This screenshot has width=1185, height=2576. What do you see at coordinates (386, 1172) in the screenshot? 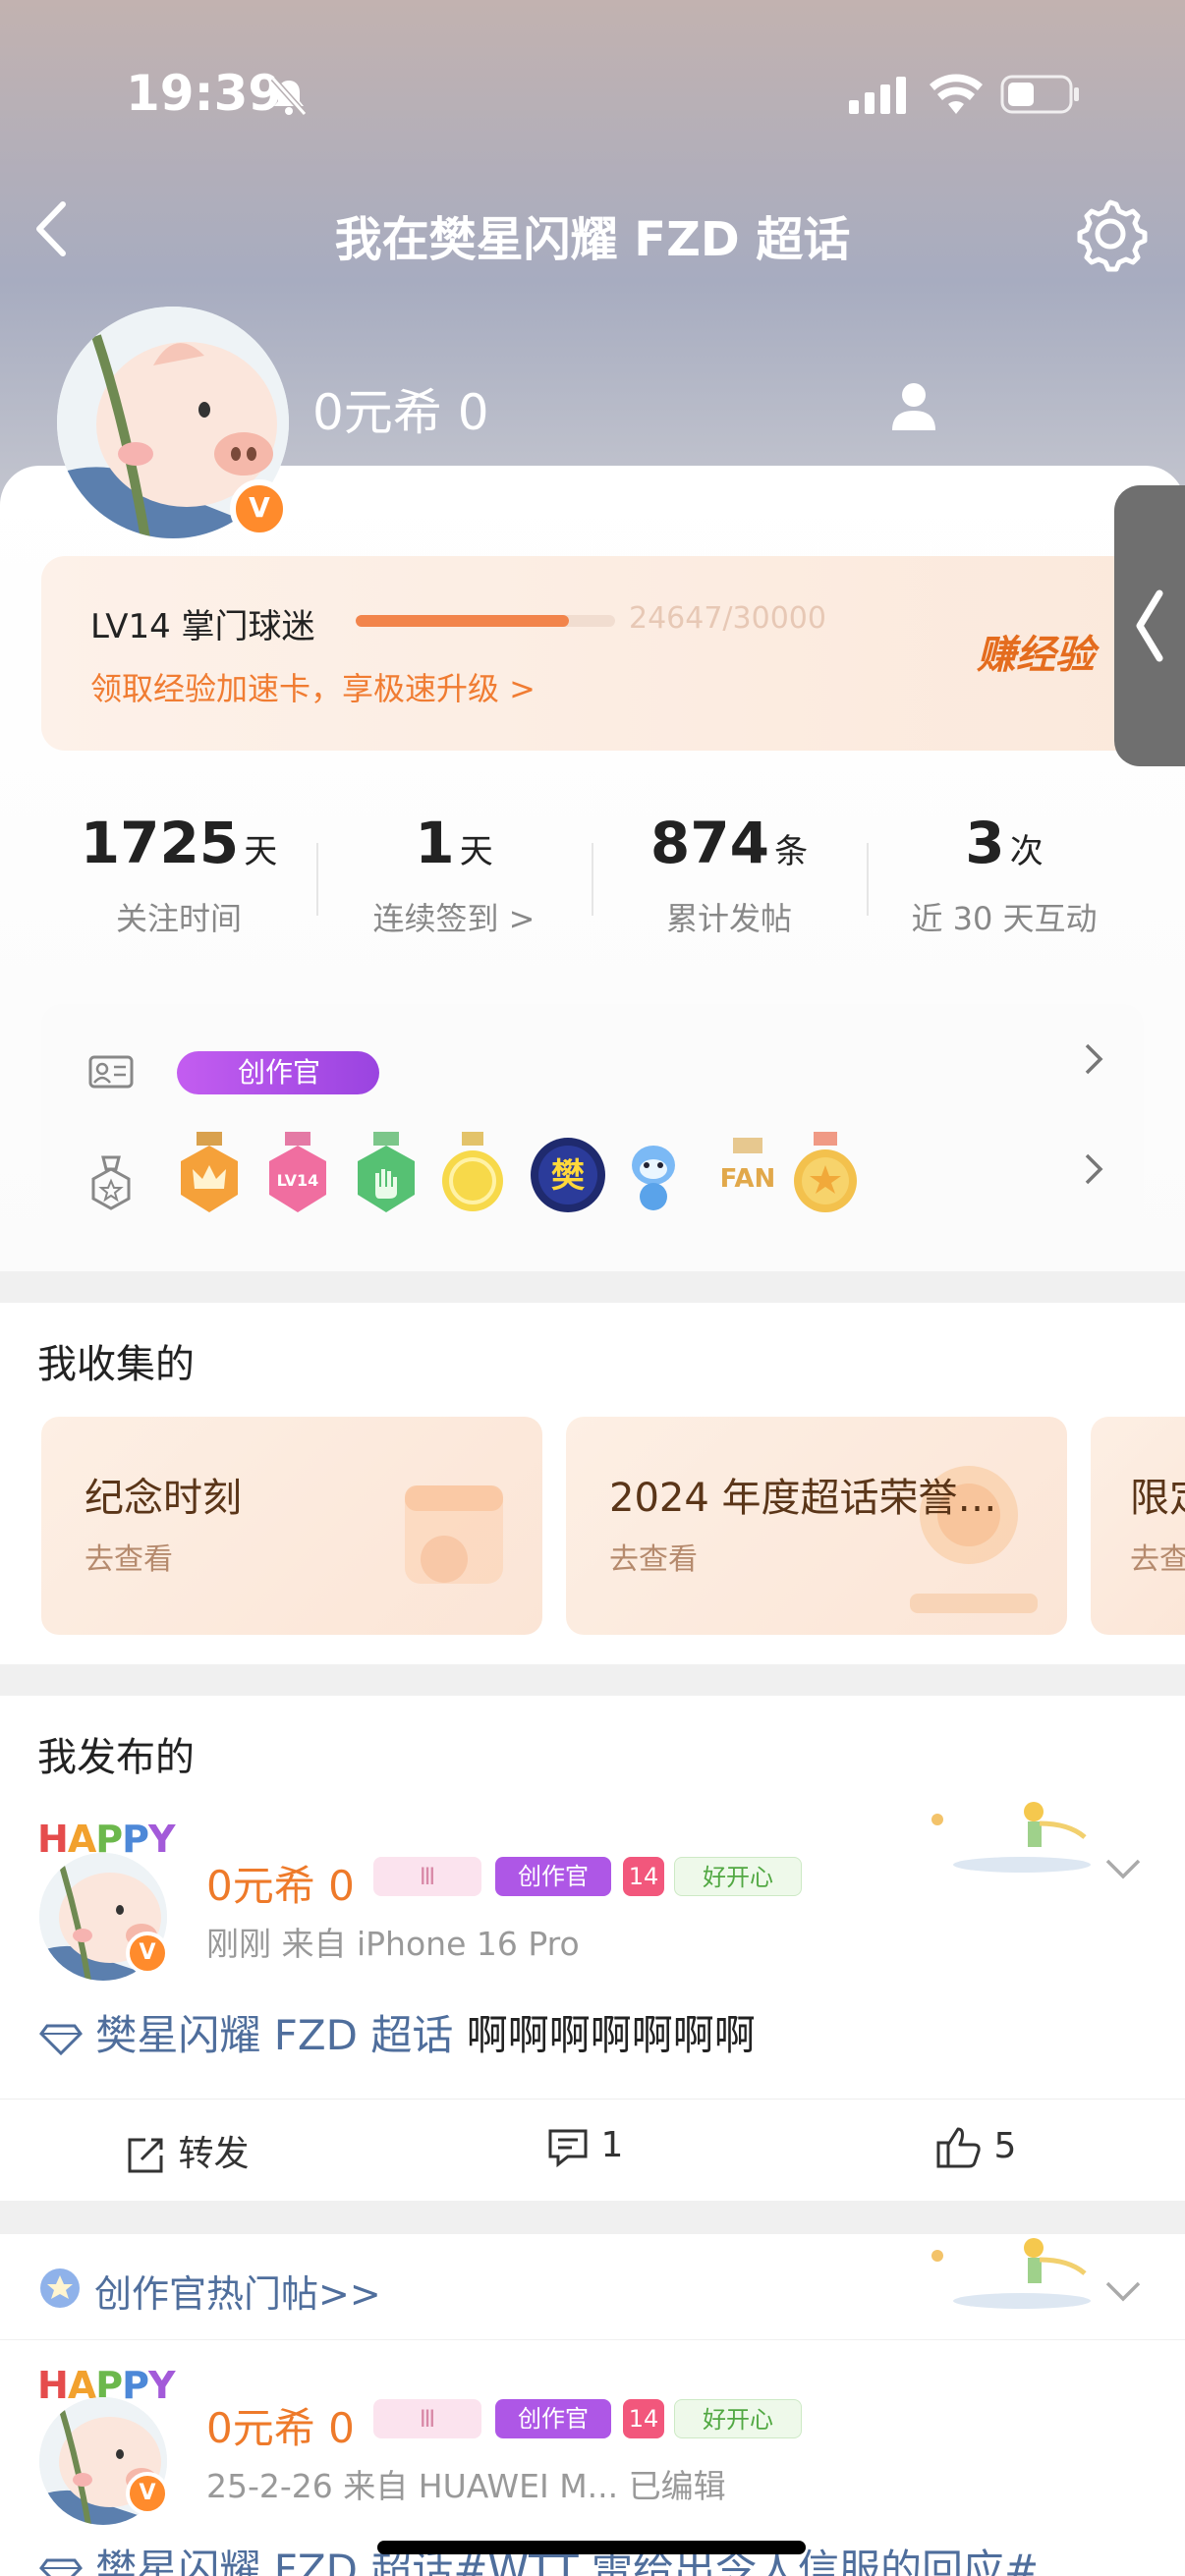
I see `hand-medal-icon` at bounding box center [386, 1172].